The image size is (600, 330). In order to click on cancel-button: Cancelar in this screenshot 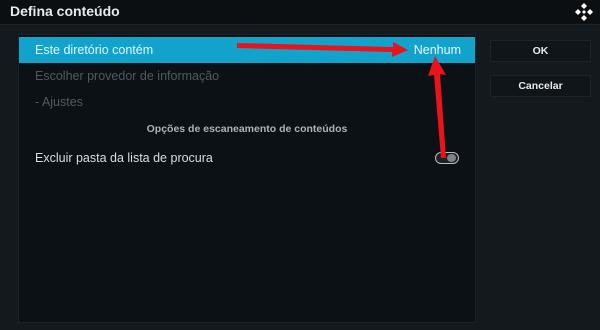, I will do `click(540, 86)`.